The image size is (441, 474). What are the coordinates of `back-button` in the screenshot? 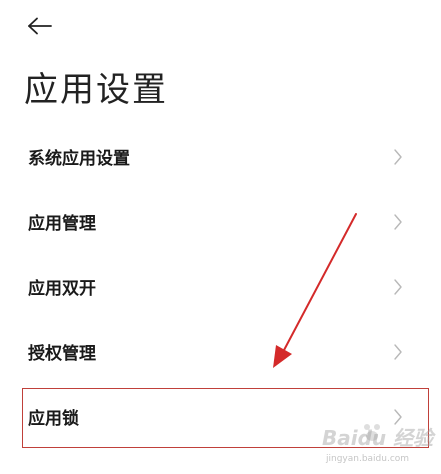 It's located at (40, 26).